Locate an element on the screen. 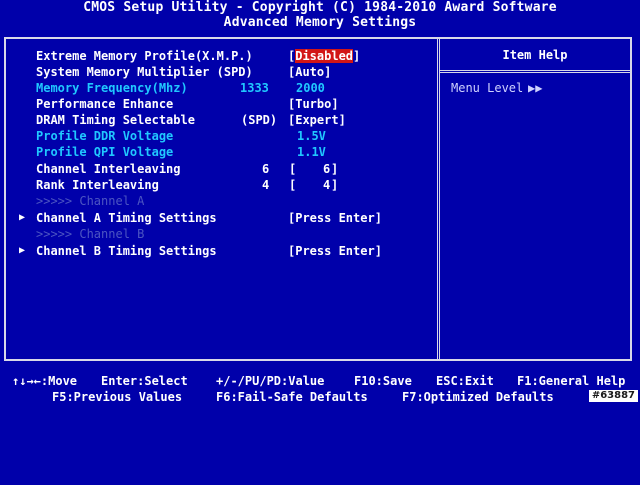 The width and height of the screenshot is (640, 485). header-title-line2: Advanced Memory Settings is located at coordinates (320, 22).